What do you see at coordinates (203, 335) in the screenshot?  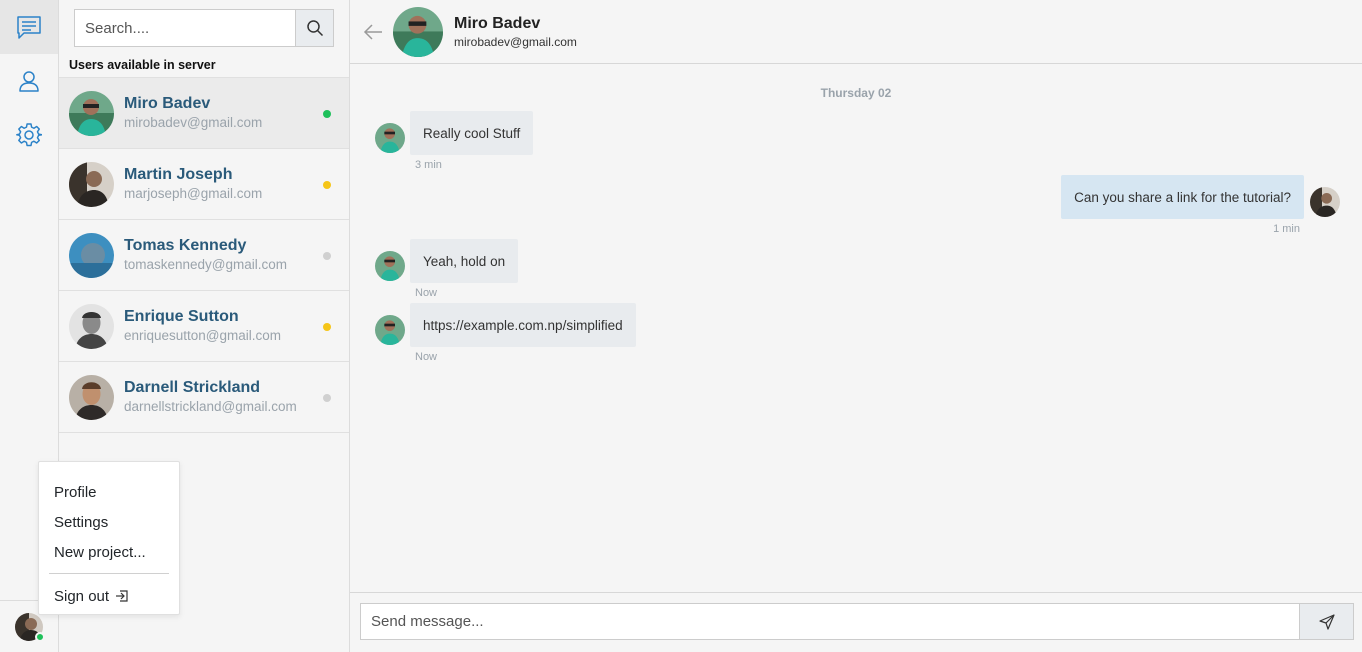 I see `user-email: enriquesutton@gmail.com` at bounding box center [203, 335].